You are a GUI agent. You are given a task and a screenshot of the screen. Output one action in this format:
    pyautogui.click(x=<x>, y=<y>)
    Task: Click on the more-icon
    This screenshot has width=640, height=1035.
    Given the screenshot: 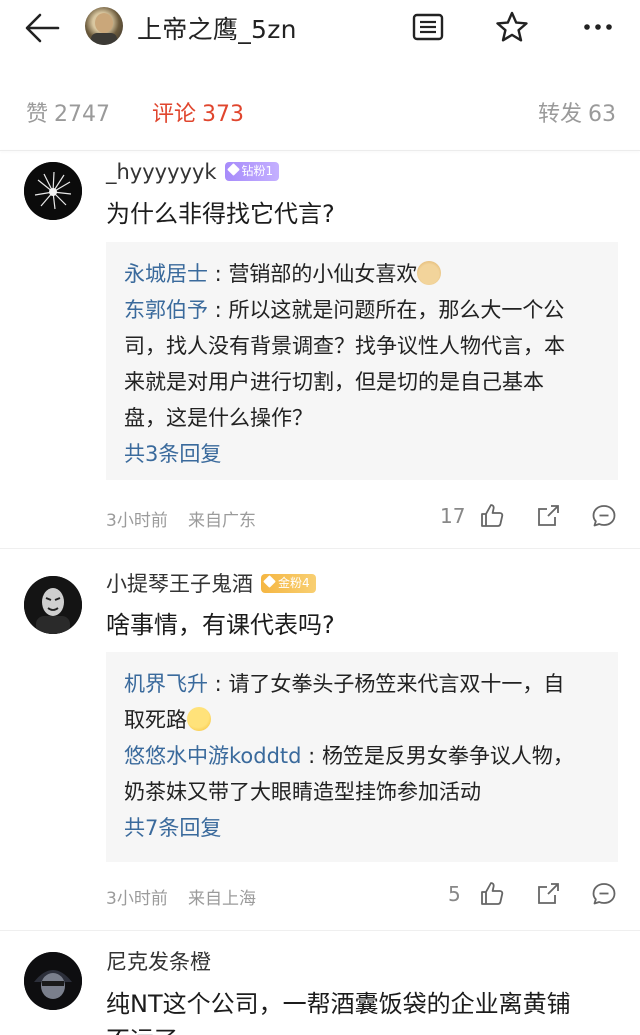 What is the action you would take?
    pyautogui.click(x=598, y=27)
    